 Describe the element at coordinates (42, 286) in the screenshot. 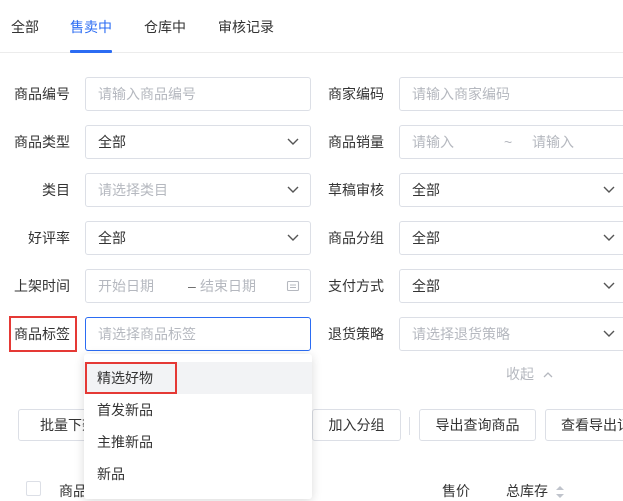

I see `listing-time-label: 上架时间` at that location.